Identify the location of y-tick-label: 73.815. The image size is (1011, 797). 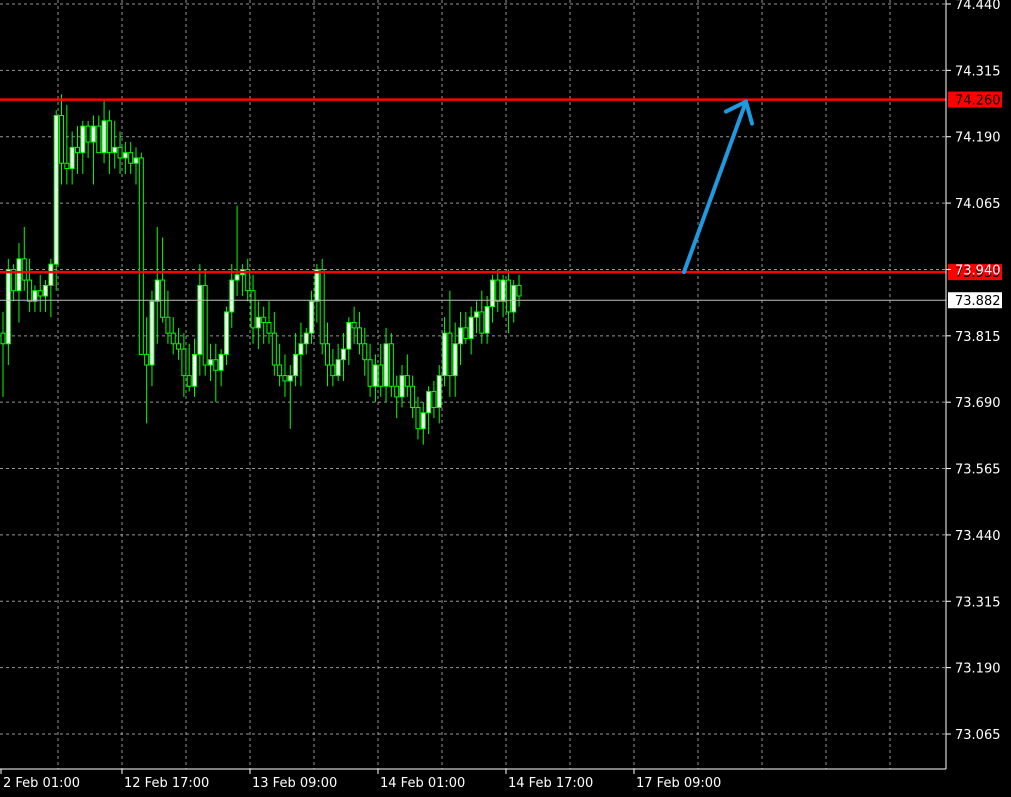
(978, 337).